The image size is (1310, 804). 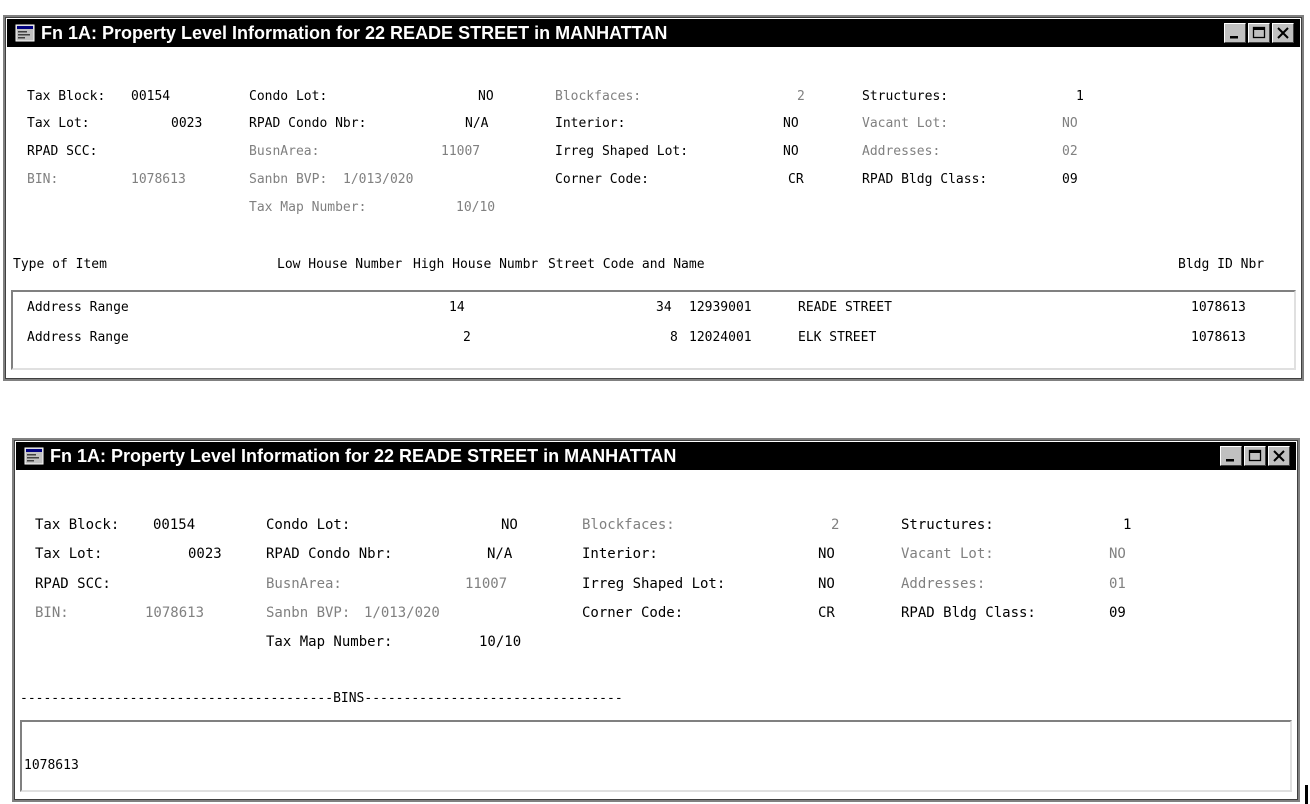 What do you see at coordinates (60, 264) in the screenshot?
I see `header-type: Type of Item` at bounding box center [60, 264].